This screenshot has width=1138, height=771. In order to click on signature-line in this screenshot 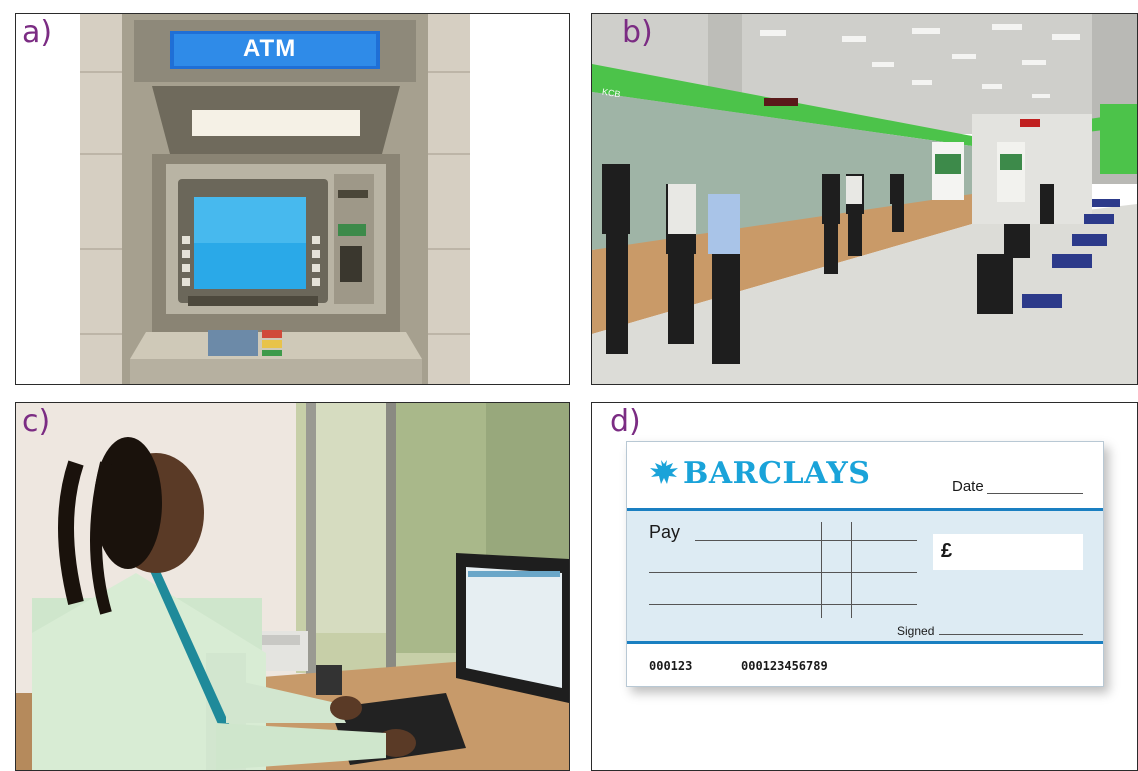, I will do `click(1011, 634)`.